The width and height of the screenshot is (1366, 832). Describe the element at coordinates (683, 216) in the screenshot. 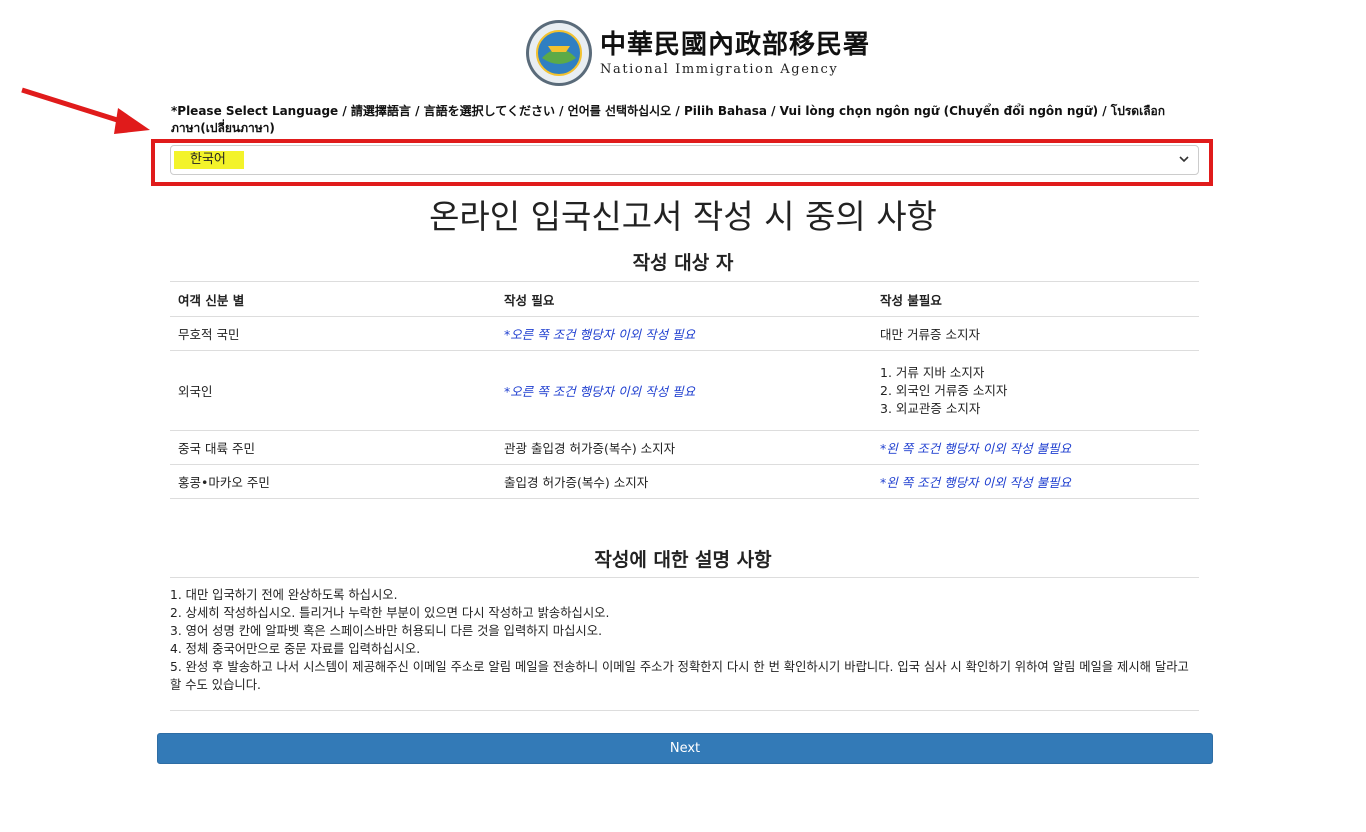

I see `page-title: 온라인 입국신고서 작성 시 중의 사항` at that location.